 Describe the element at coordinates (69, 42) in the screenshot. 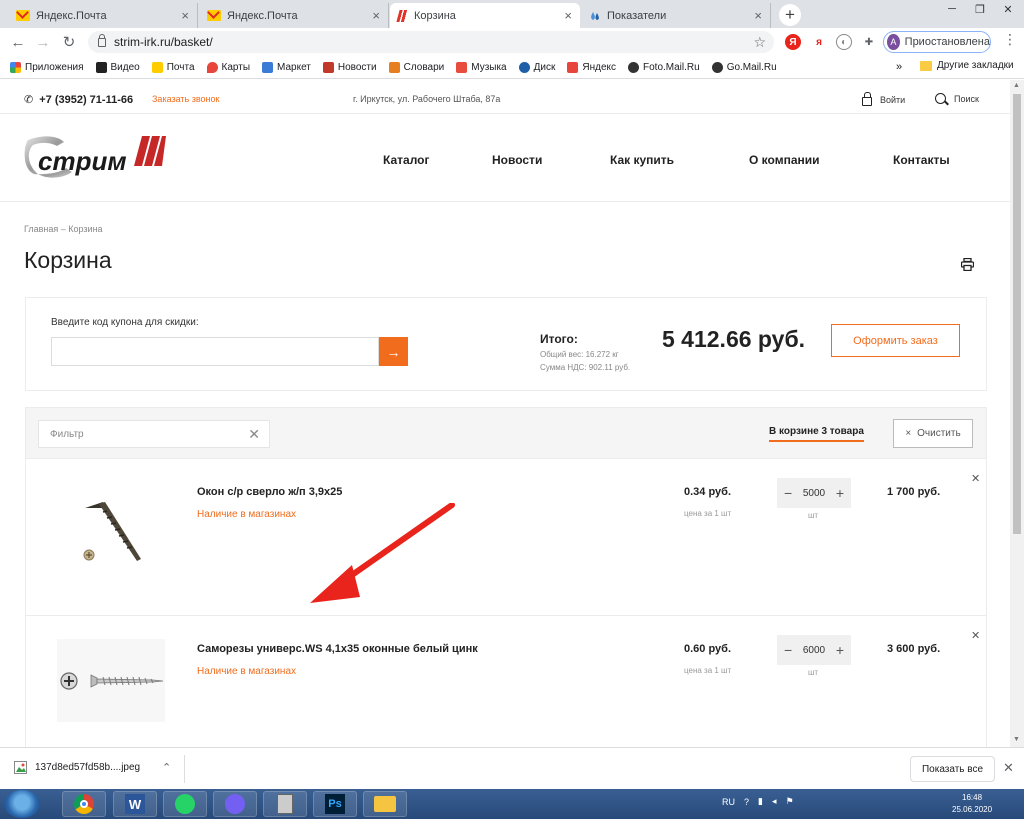

I see `reload-icon: ↻` at that location.